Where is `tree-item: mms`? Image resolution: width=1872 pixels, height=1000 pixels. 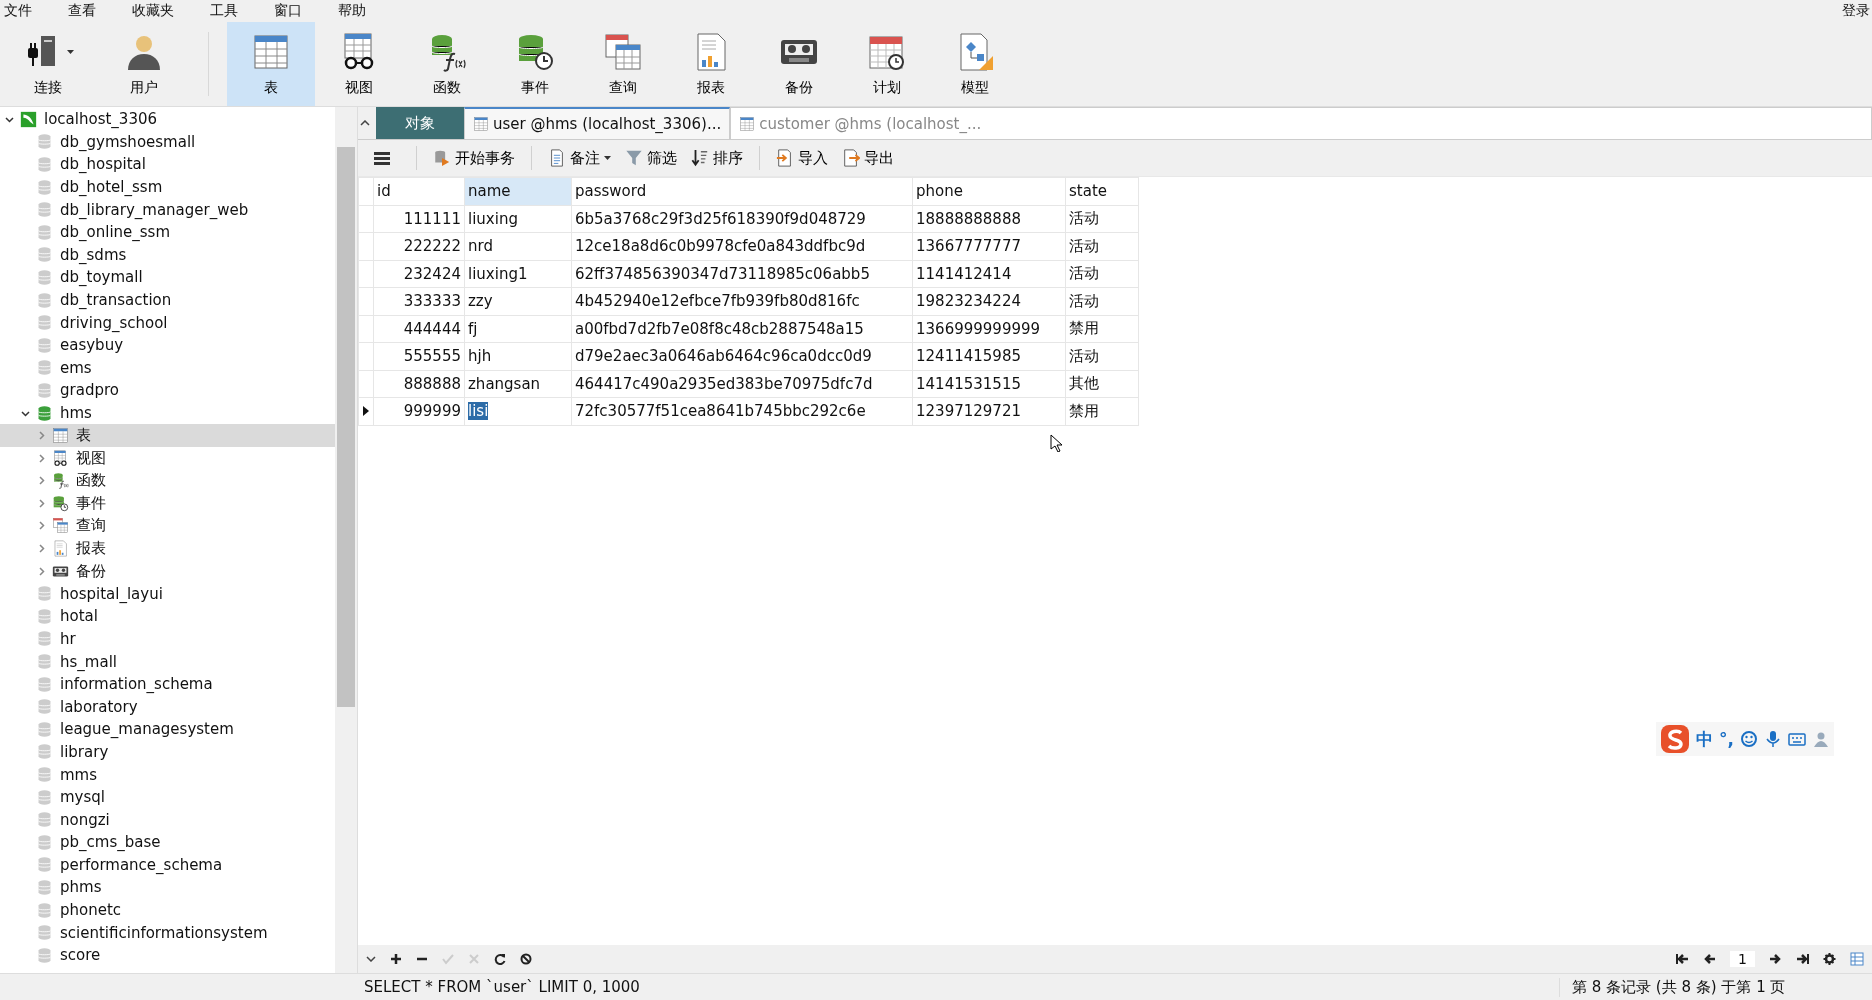
tree-item: mms is located at coordinates (167, 774).